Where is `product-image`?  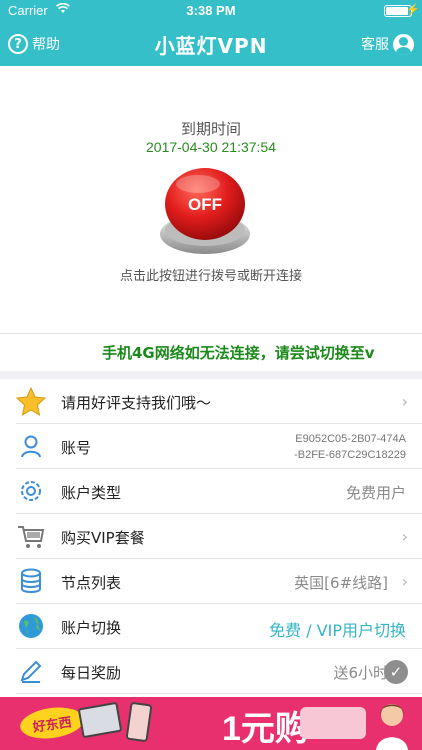 product-image is located at coordinates (333, 723).